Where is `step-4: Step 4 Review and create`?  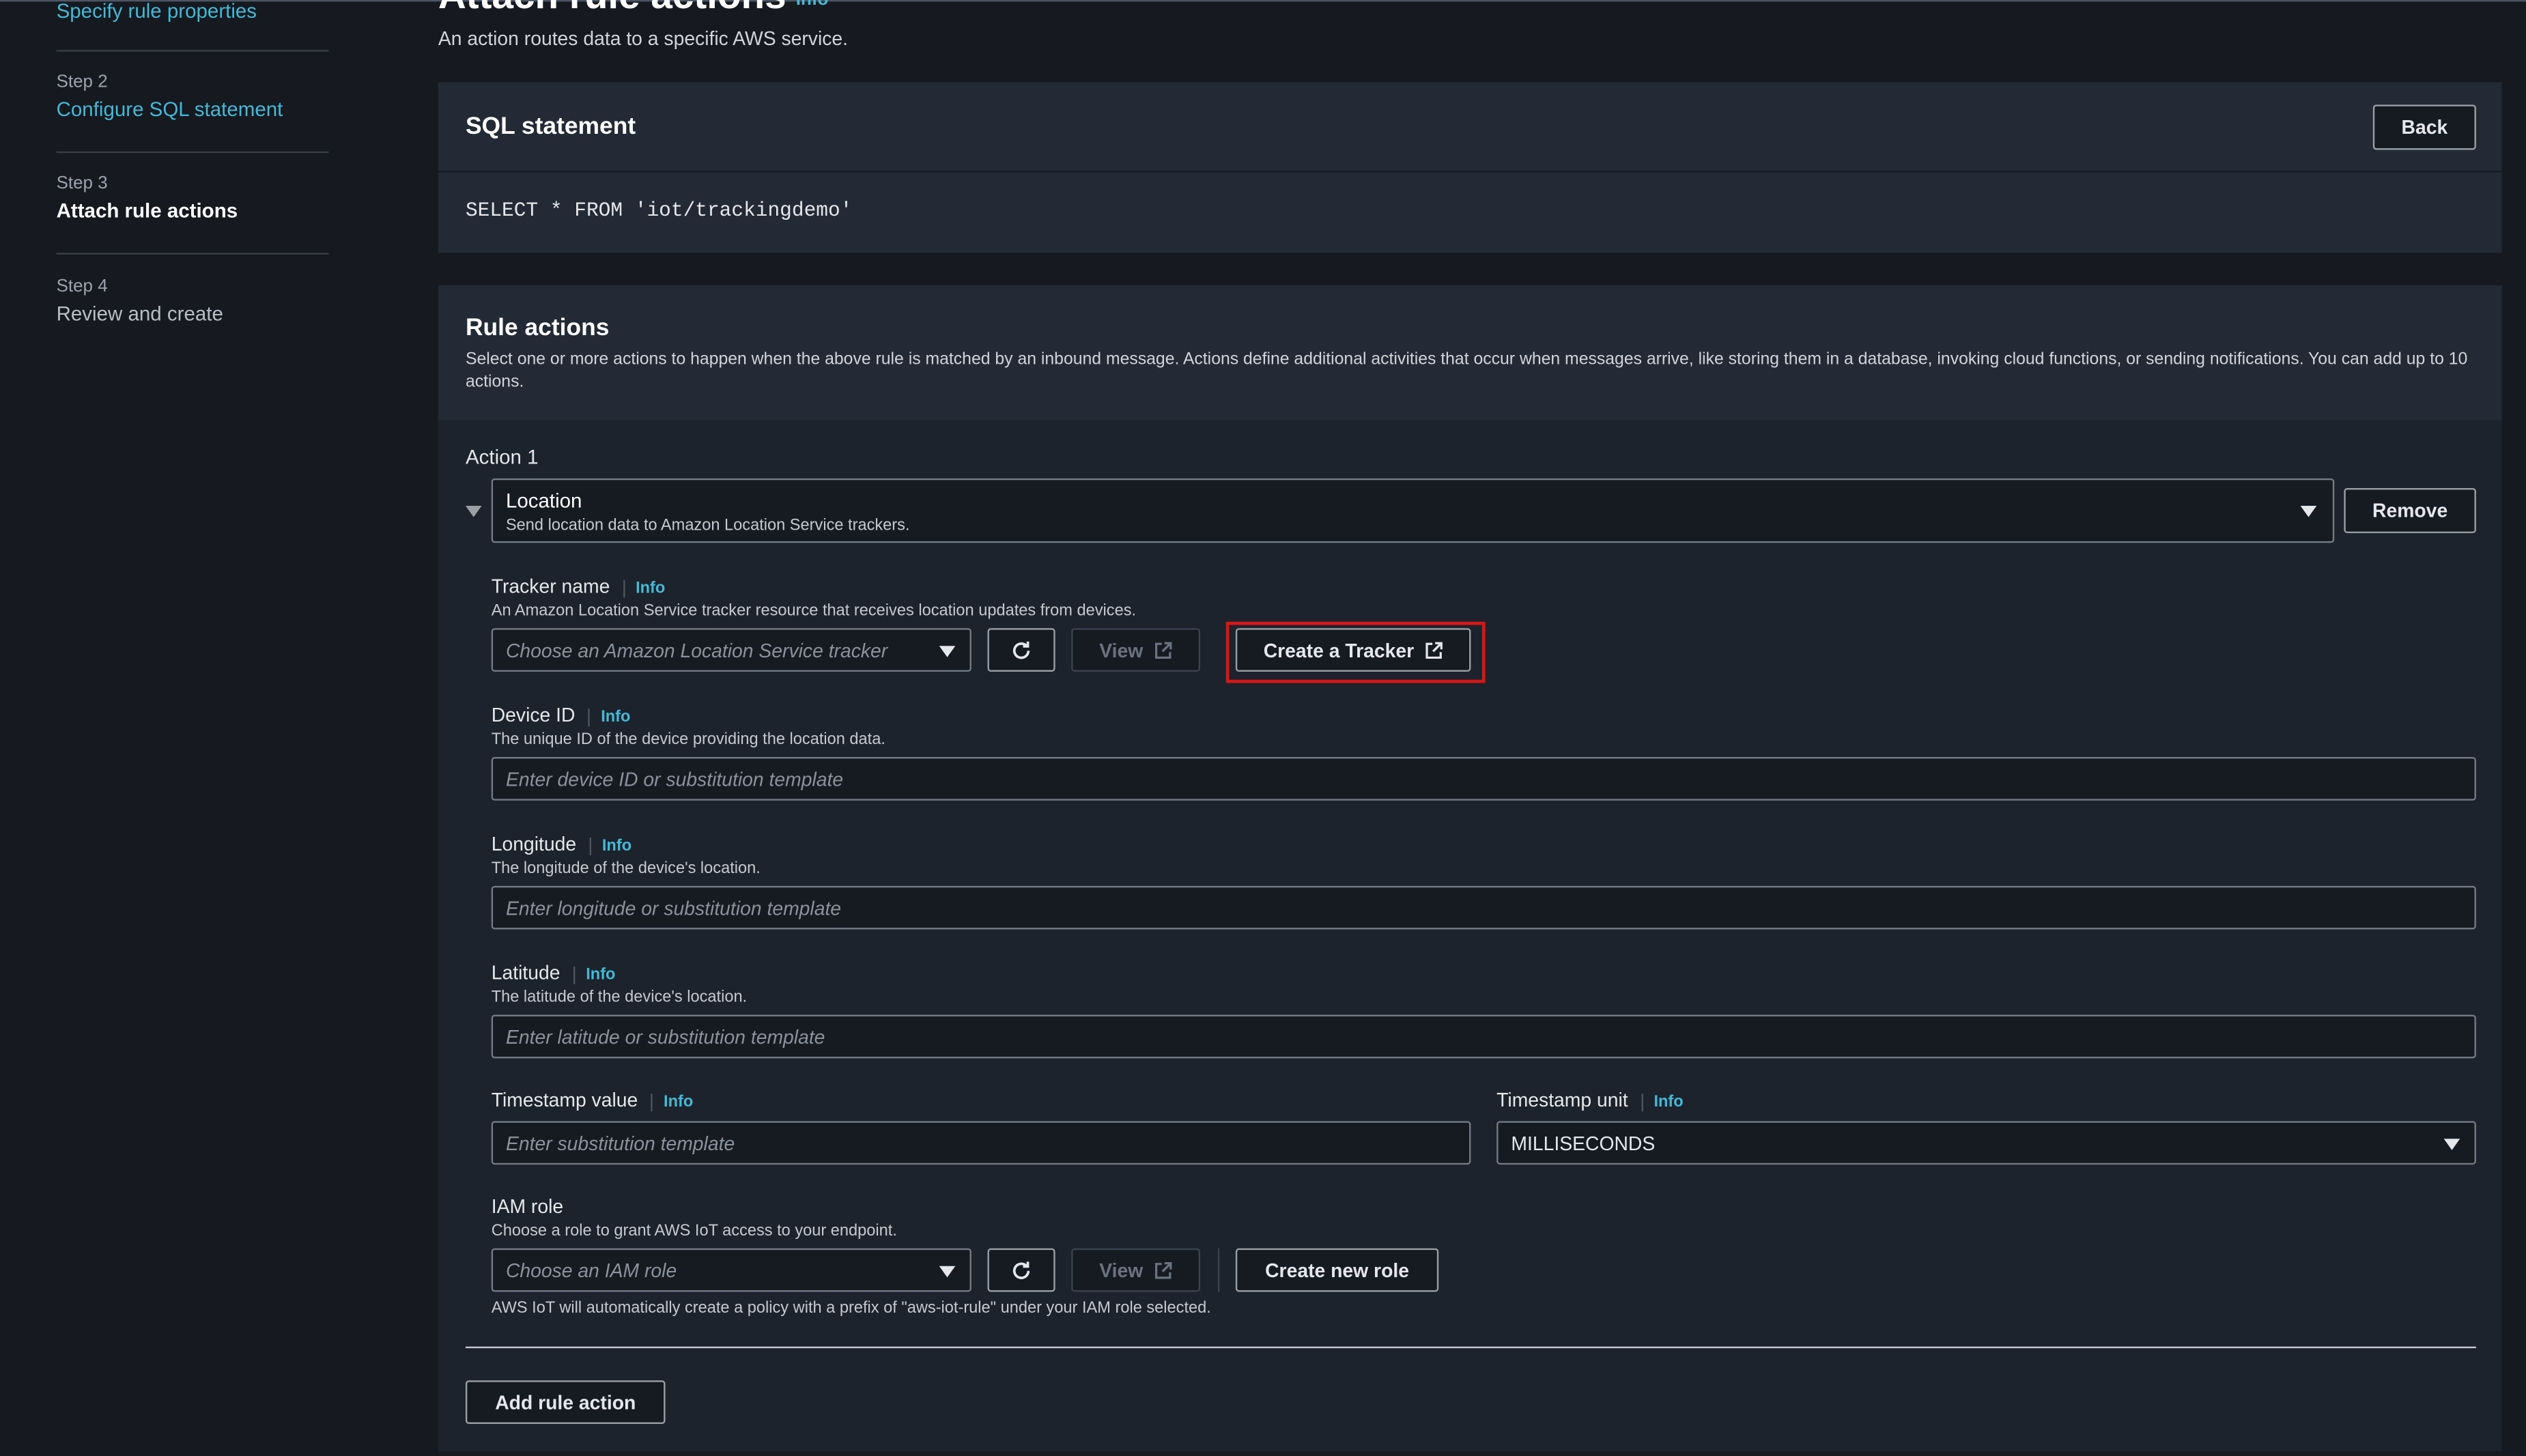 step-4: Step 4 Review and create is located at coordinates (193, 301).